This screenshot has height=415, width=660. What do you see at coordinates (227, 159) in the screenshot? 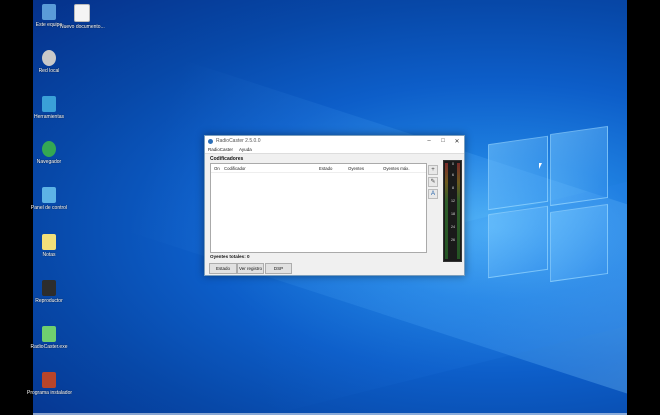
I see `section-title: Codificadores` at bounding box center [227, 159].